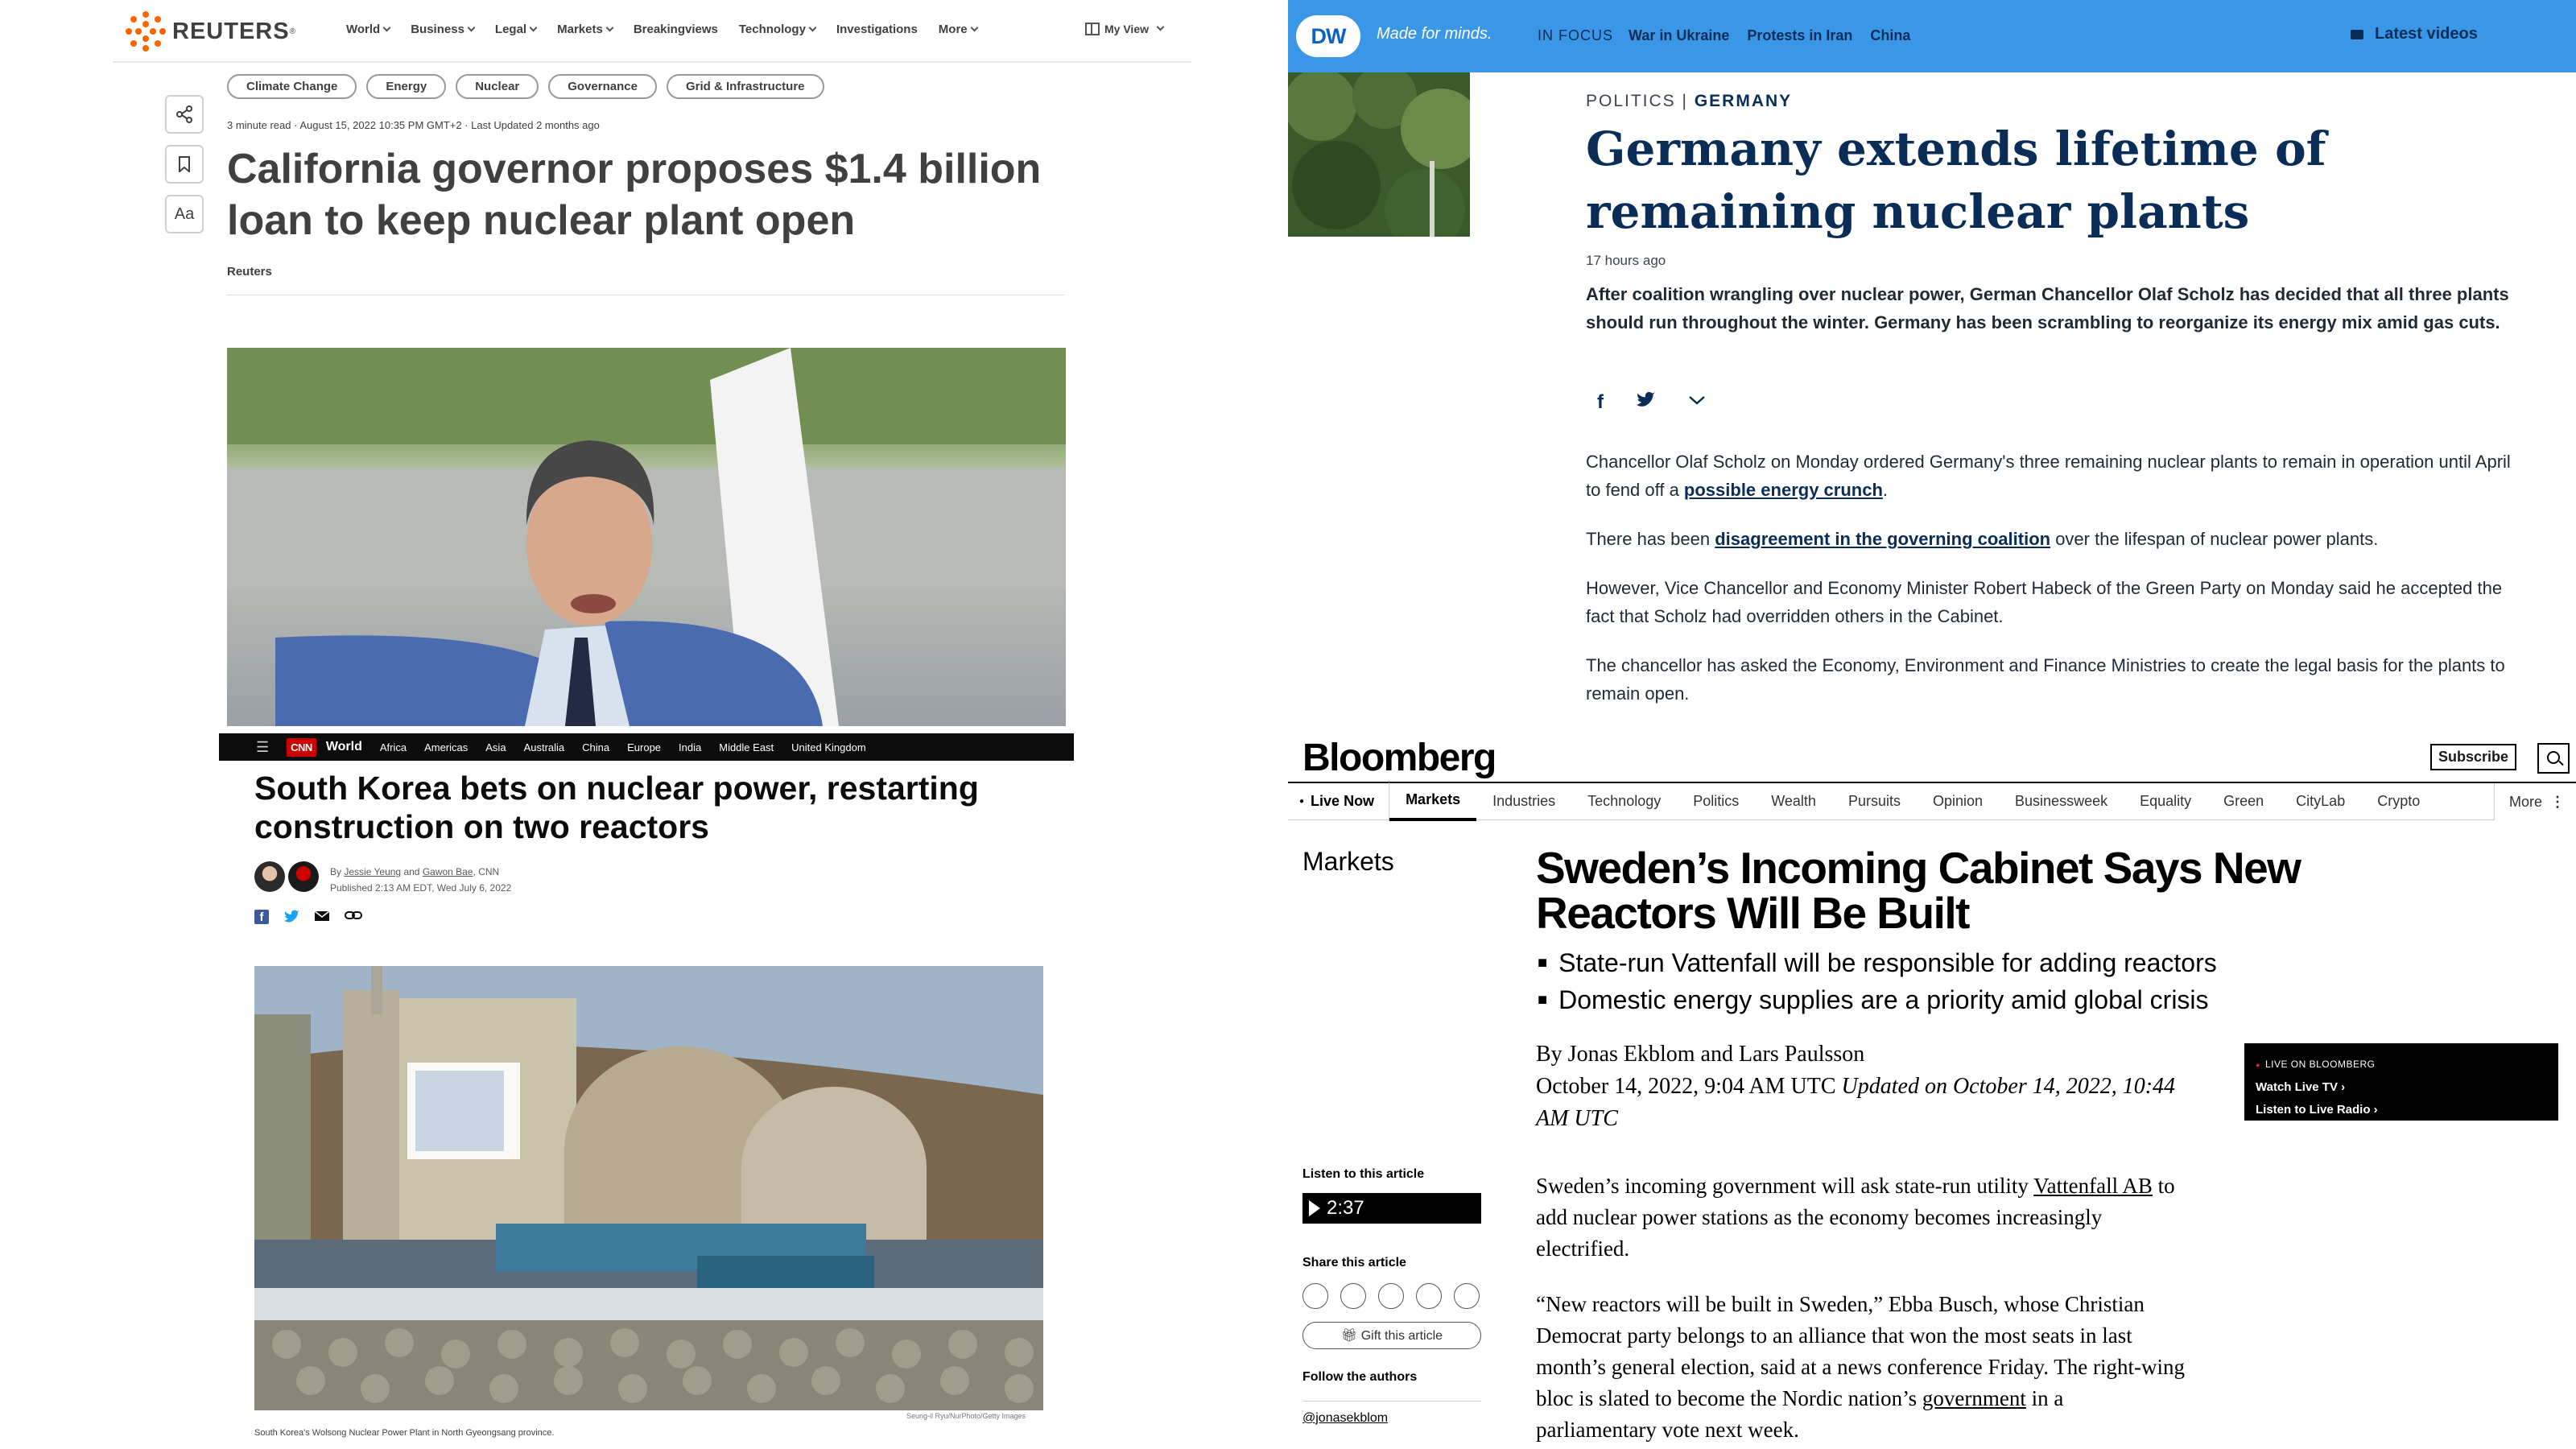  What do you see at coordinates (544, 747) in the screenshot?
I see `cnn-nav-australia: Australia` at bounding box center [544, 747].